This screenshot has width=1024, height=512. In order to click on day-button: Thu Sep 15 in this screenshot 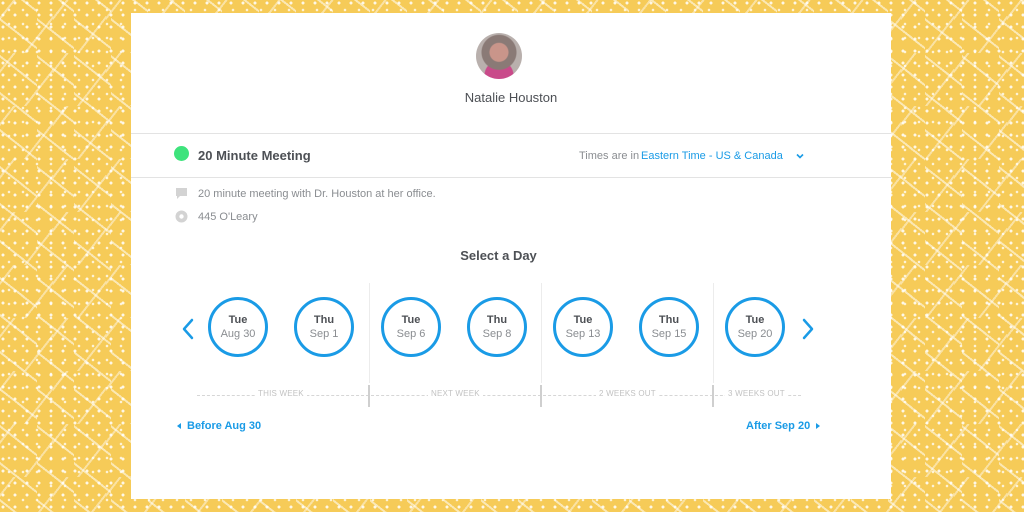, I will do `click(669, 327)`.